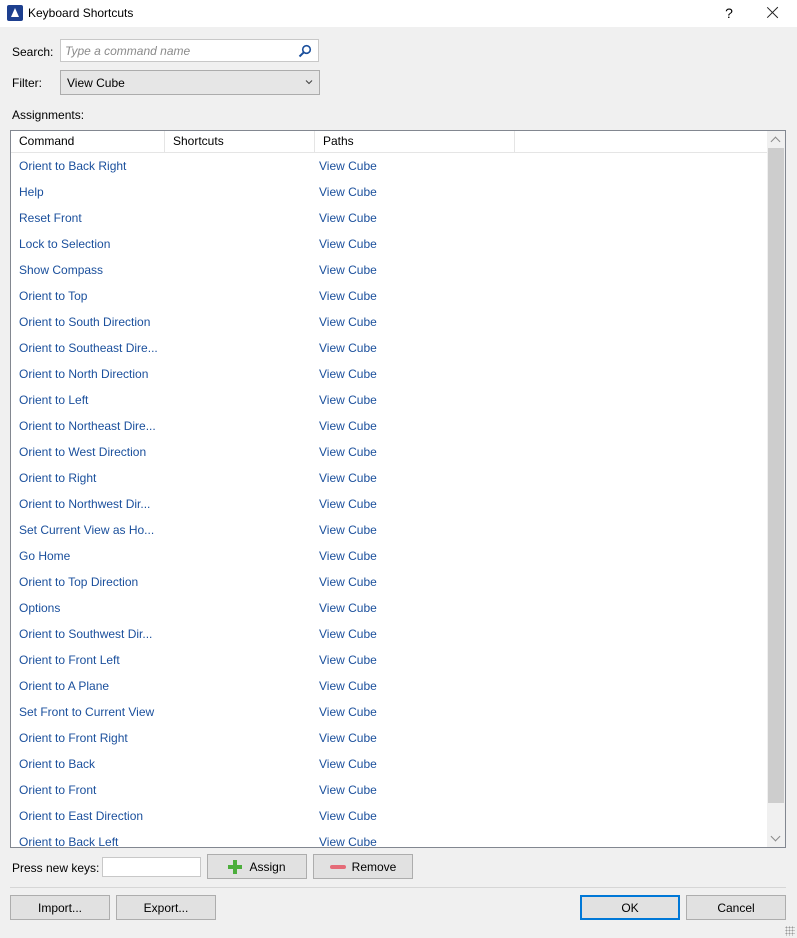  I want to click on command-cell: Lock to Selection, so click(65, 244).